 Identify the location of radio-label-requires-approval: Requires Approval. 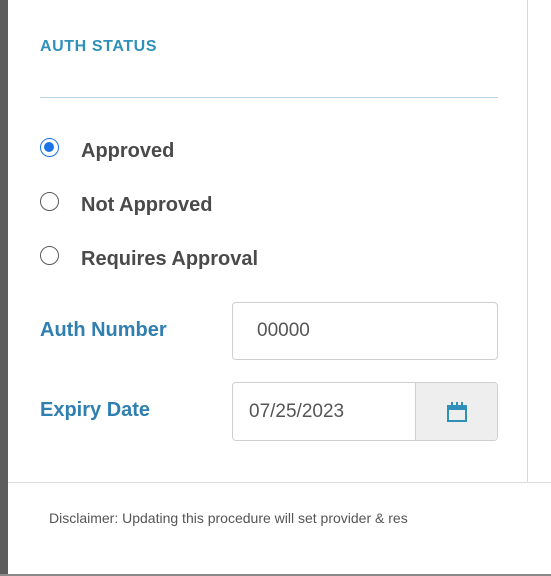
(170, 258).